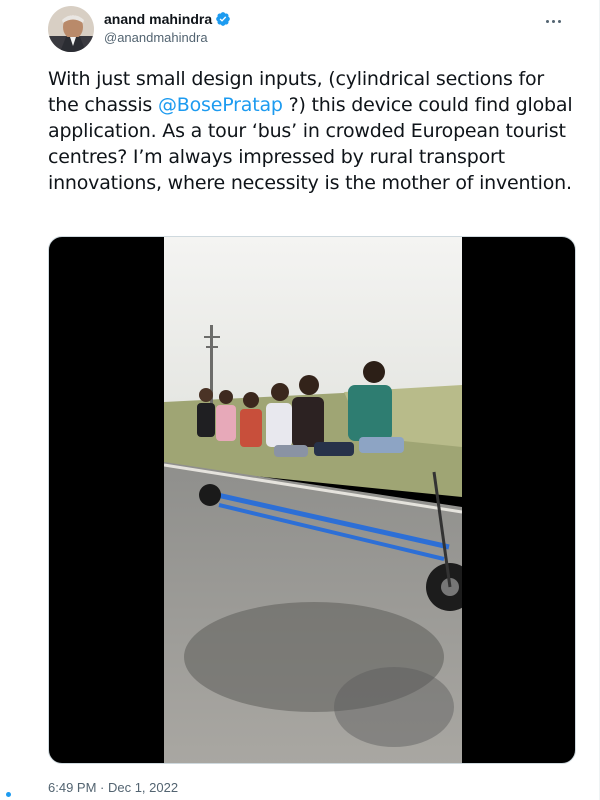  What do you see at coordinates (8, 794) in the screenshot?
I see `indicator-dot` at bounding box center [8, 794].